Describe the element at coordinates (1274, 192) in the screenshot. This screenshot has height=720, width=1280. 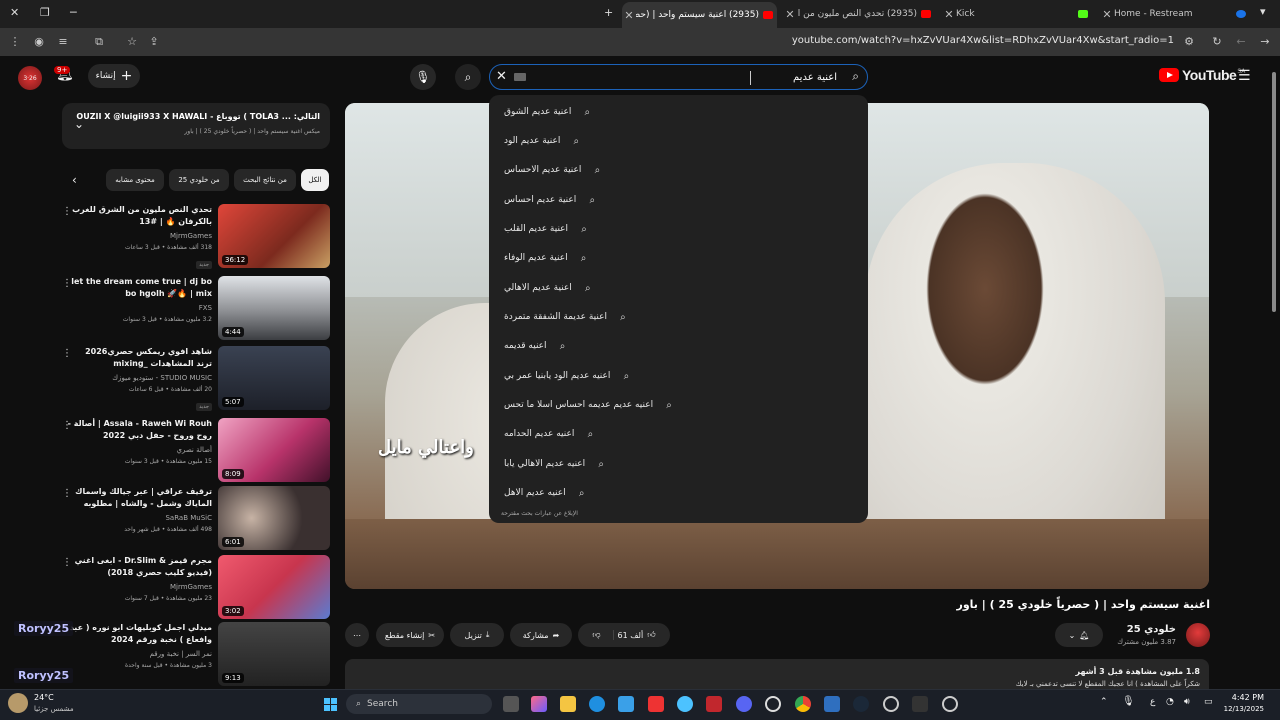
I see `scrollbar-thumb` at that location.